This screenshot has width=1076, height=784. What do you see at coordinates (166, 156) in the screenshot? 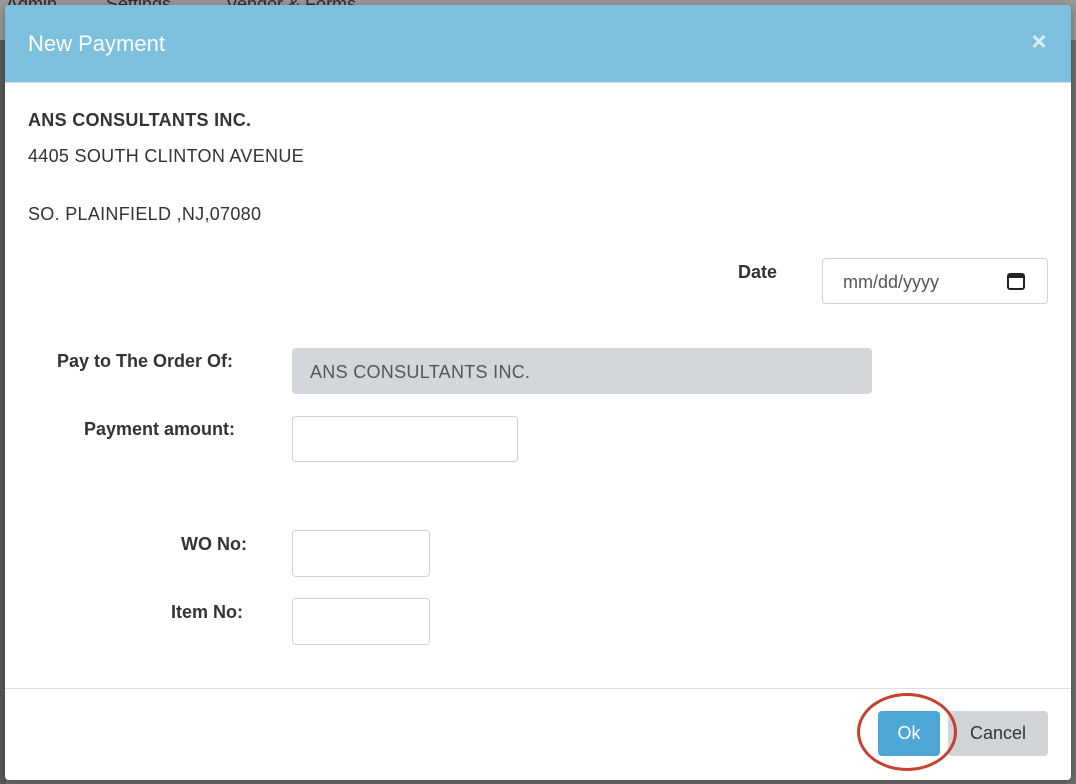
I see `vendor-address-line1: 4405 SOUTH CLINTON AVENUE` at bounding box center [166, 156].